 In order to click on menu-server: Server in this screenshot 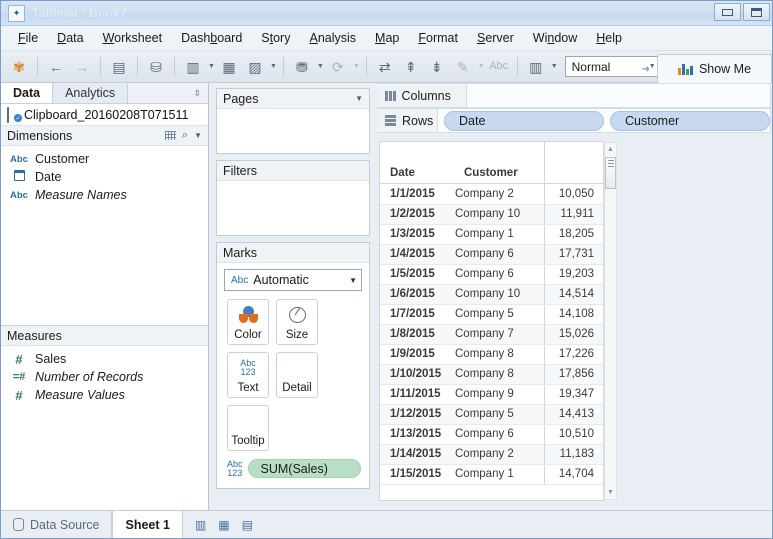, I will do `click(495, 38)`.